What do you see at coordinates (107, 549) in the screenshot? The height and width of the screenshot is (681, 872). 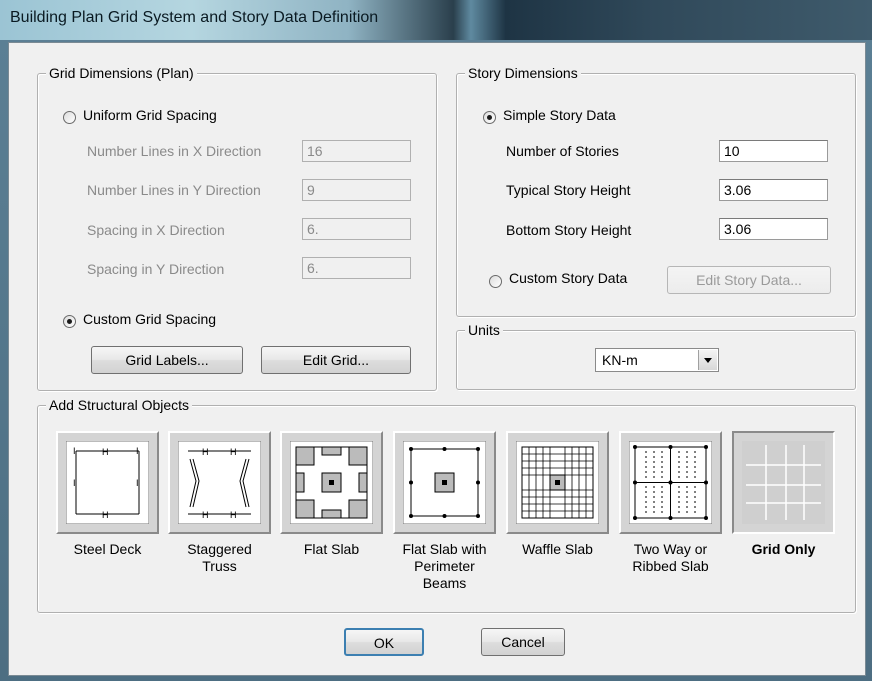 I see `steel-deck-label: Steel Deck` at bounding box center [107, 549].